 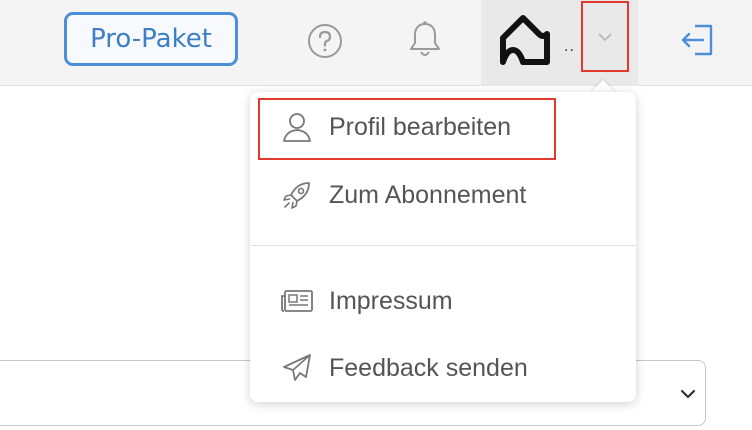 I want to click on paper-plane-icon, so click(x=297, y=368).